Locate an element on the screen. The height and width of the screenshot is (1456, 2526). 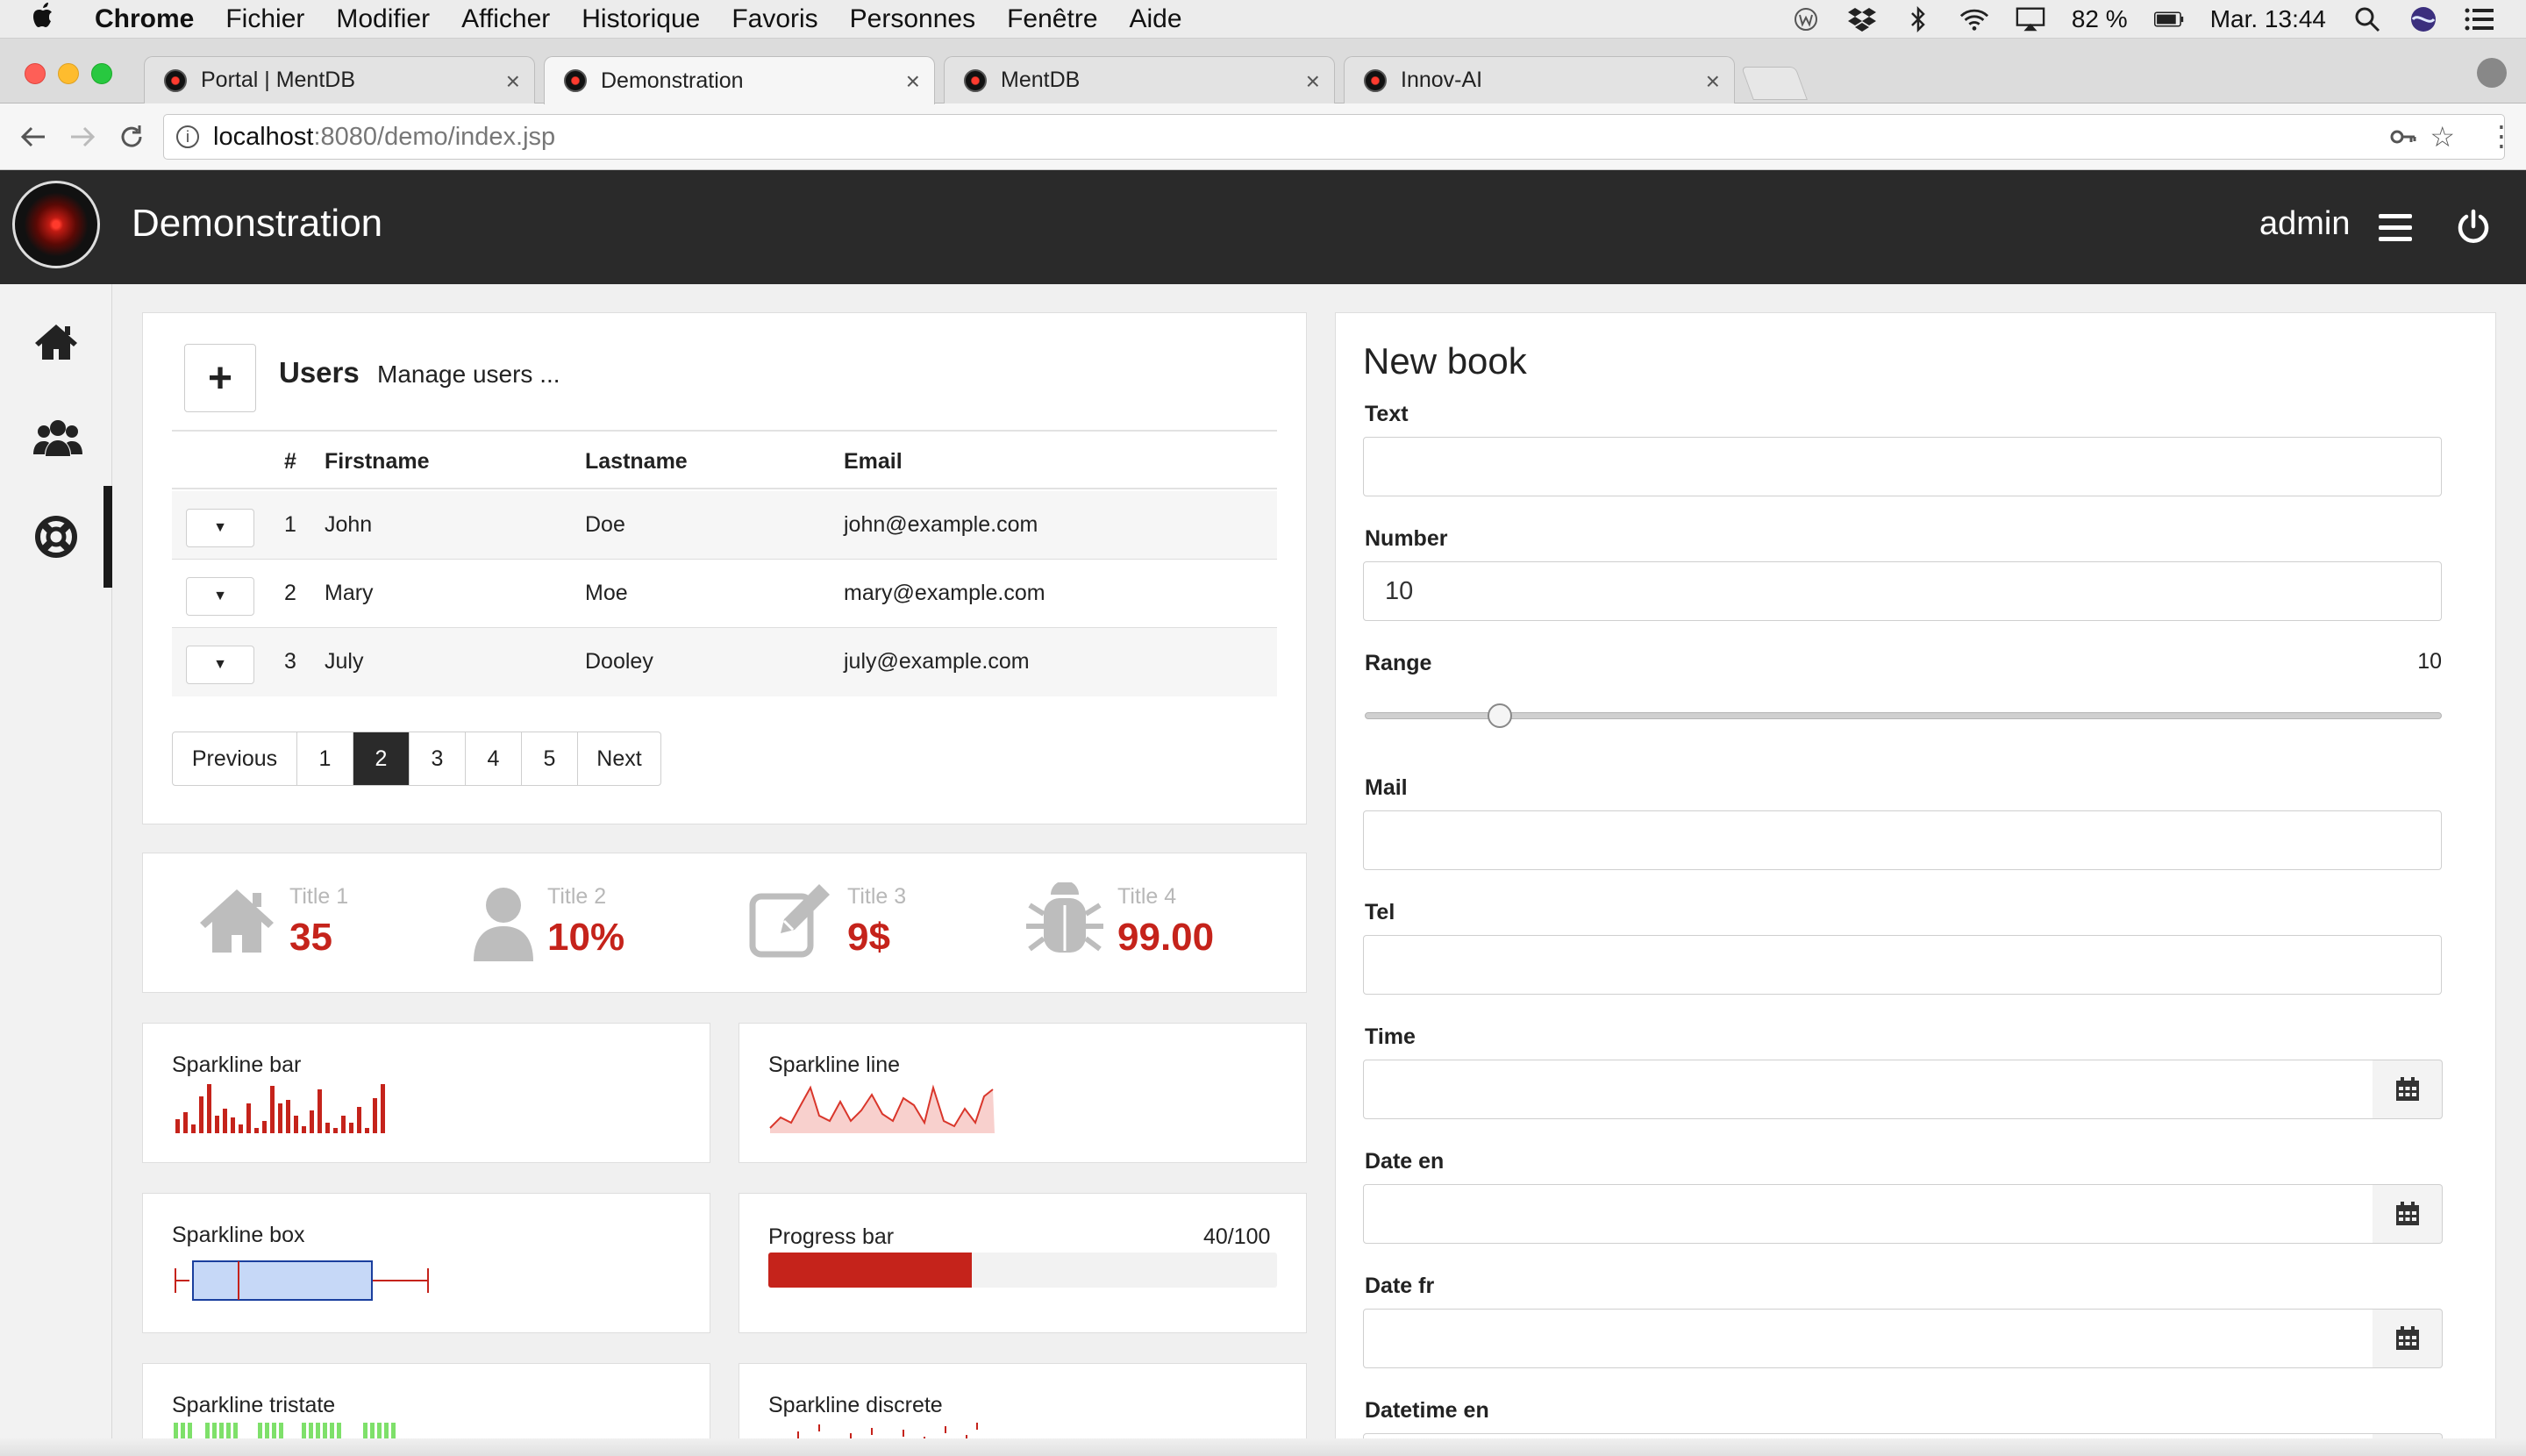
minimize-window-button is located at coordinates (68, 73).